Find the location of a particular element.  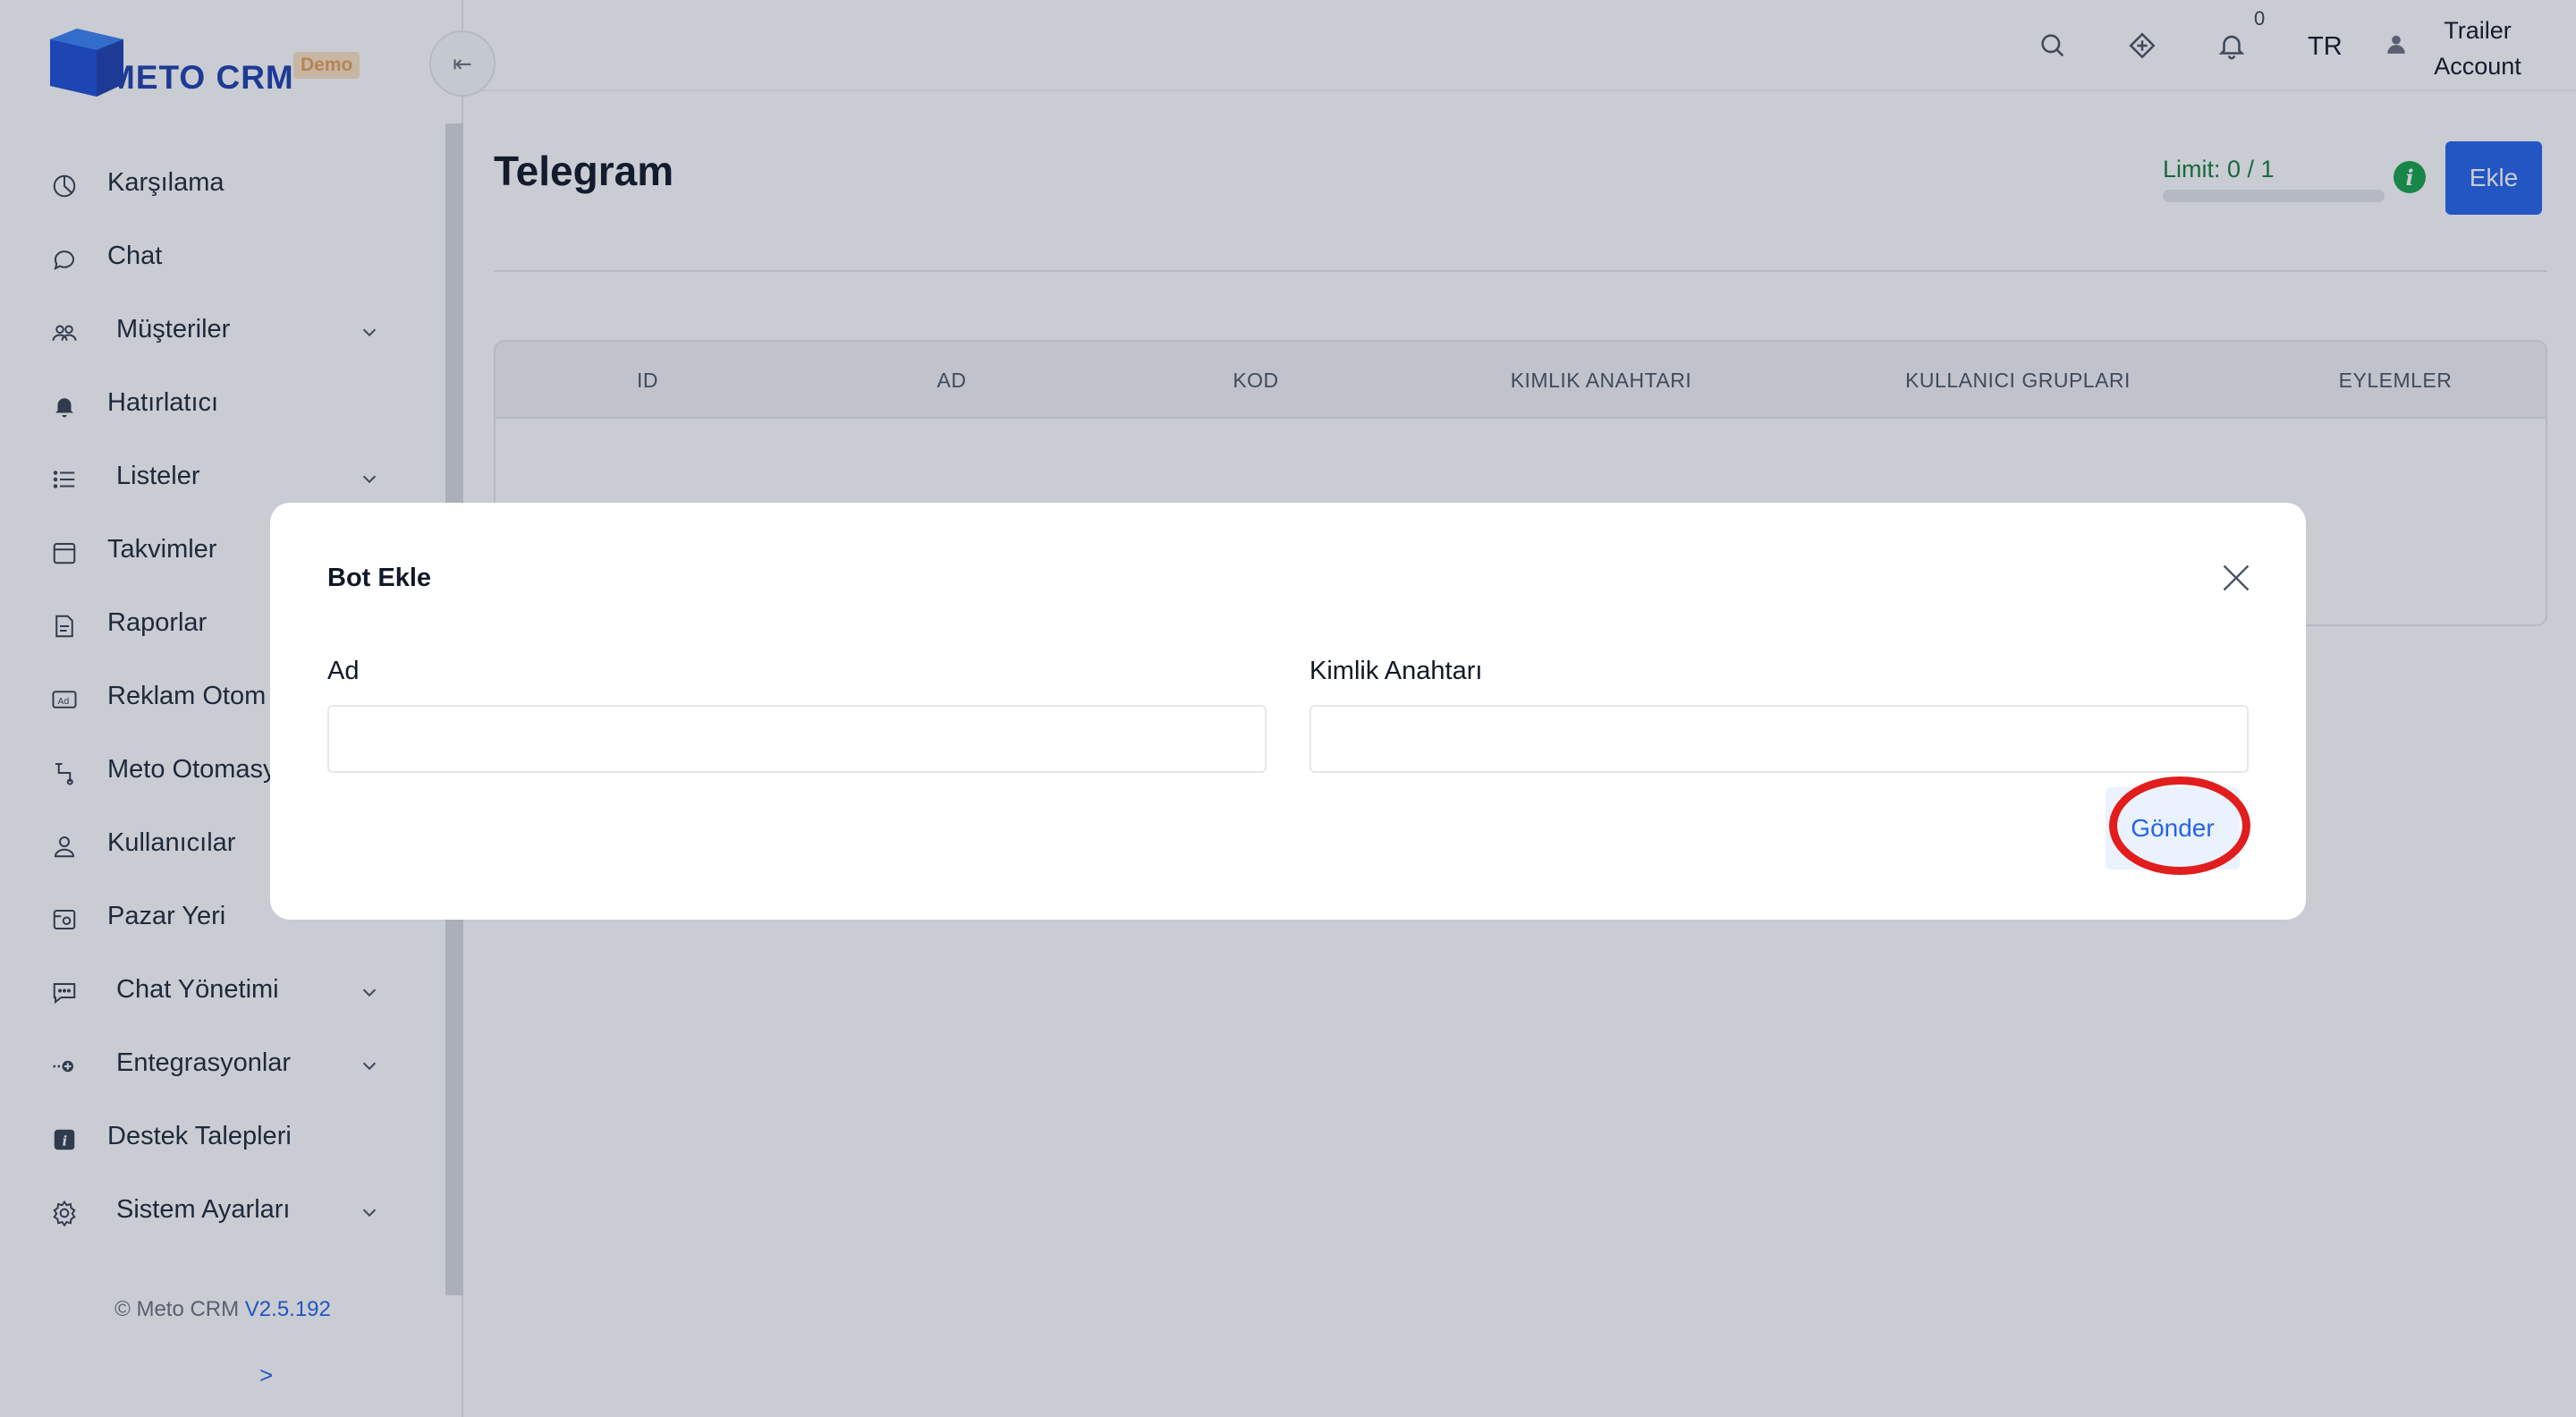

submit-button: Gönder is located at coordinates (2173, 829).